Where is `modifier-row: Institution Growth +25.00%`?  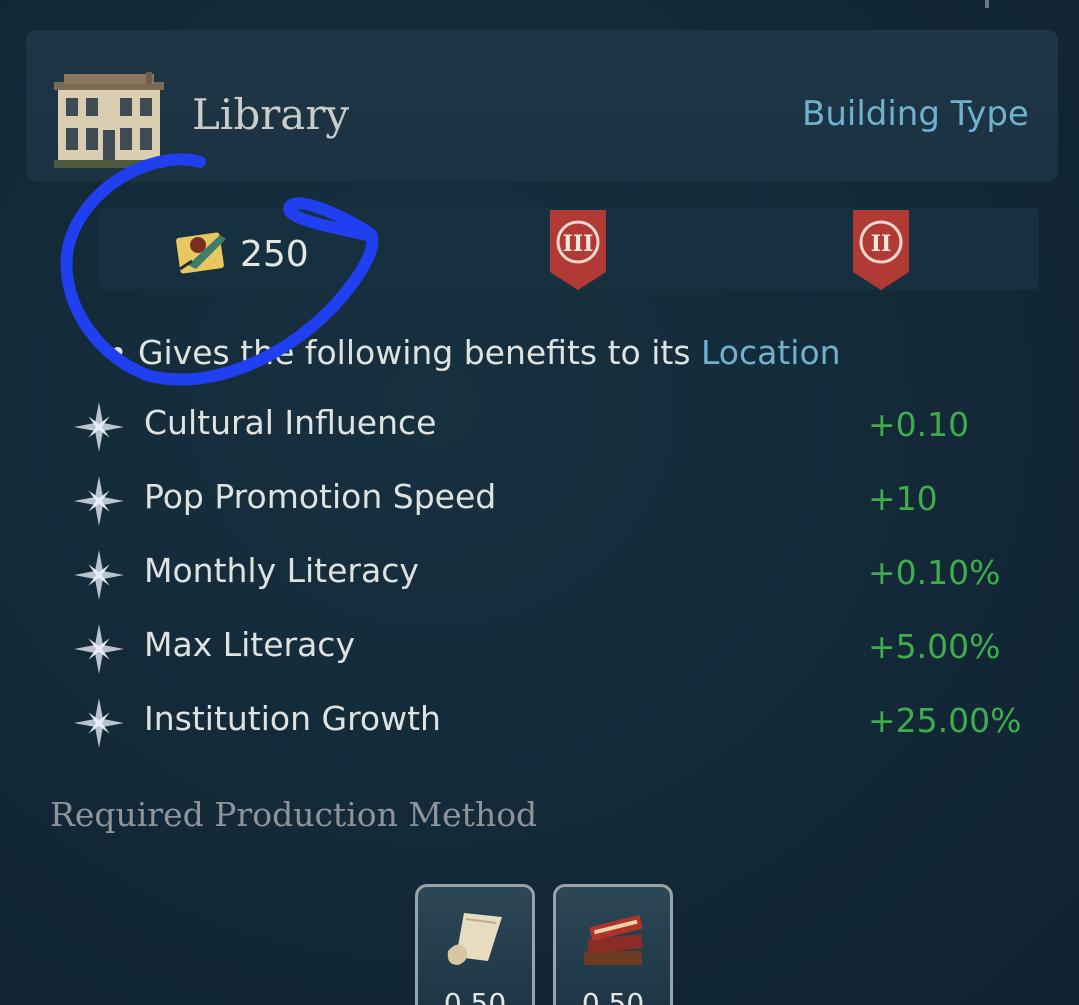 modifier-row: Institution Growth +25.00% is located at coordinates (562, 722).